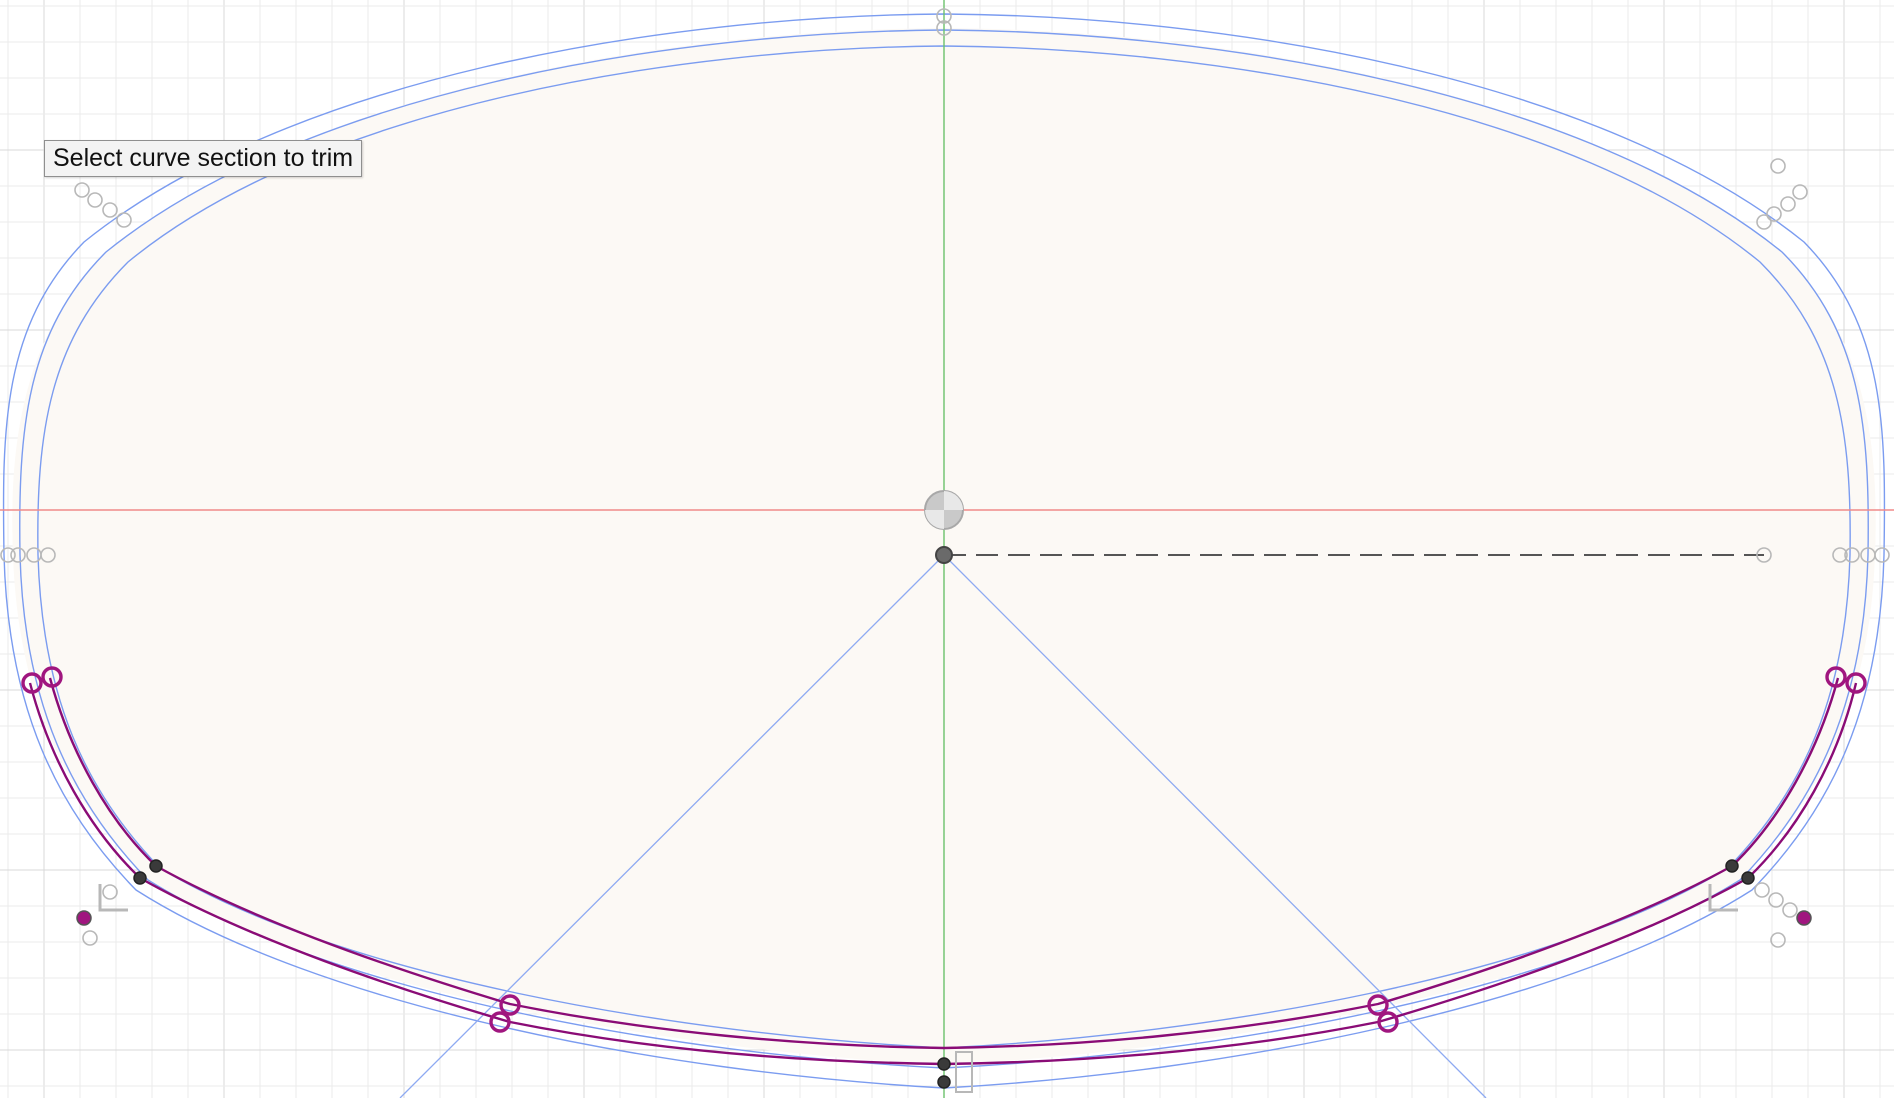 This screenshot has height=1098, width=1894. What do you see at coordinates (203, 158) in the screenshot?
I see `trim-tooltip: Select curve section to trim` at bounding box center [203, 158].